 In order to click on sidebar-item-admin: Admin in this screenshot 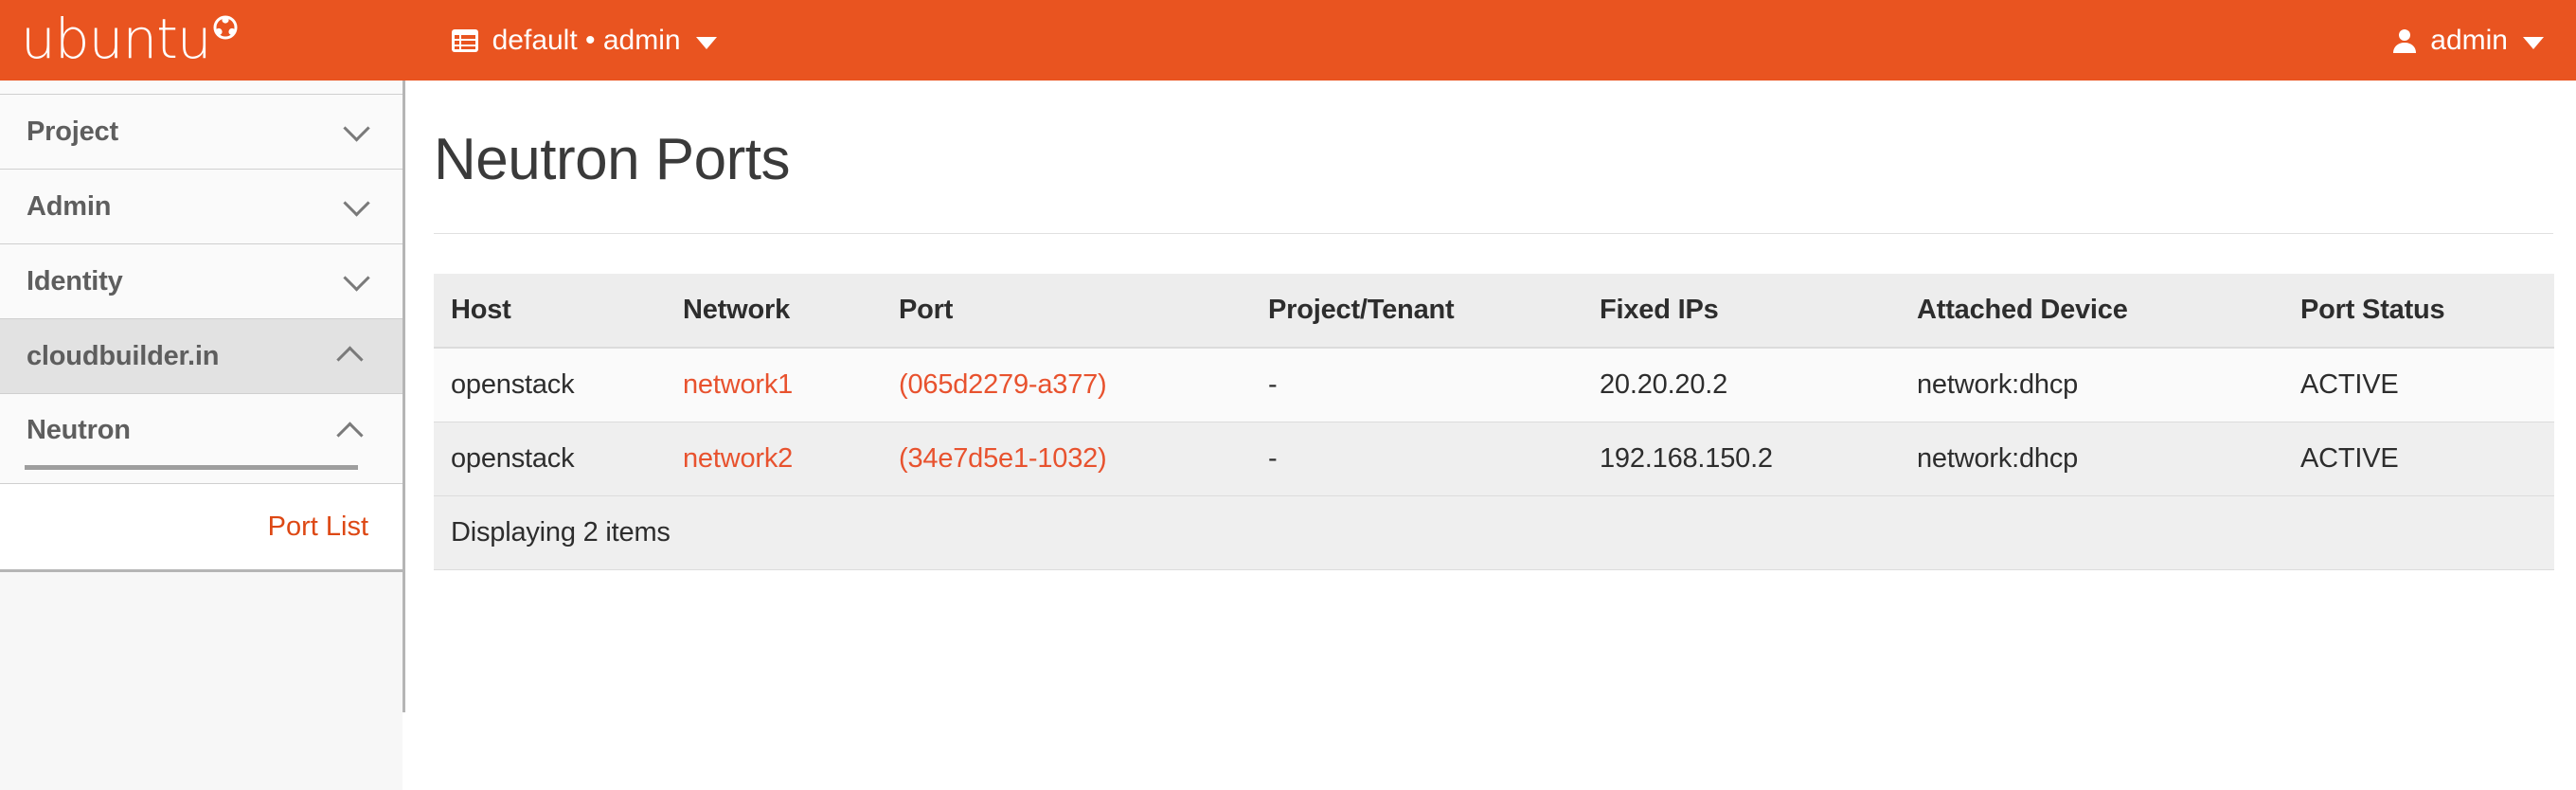, I will do `click(201, 207)`.